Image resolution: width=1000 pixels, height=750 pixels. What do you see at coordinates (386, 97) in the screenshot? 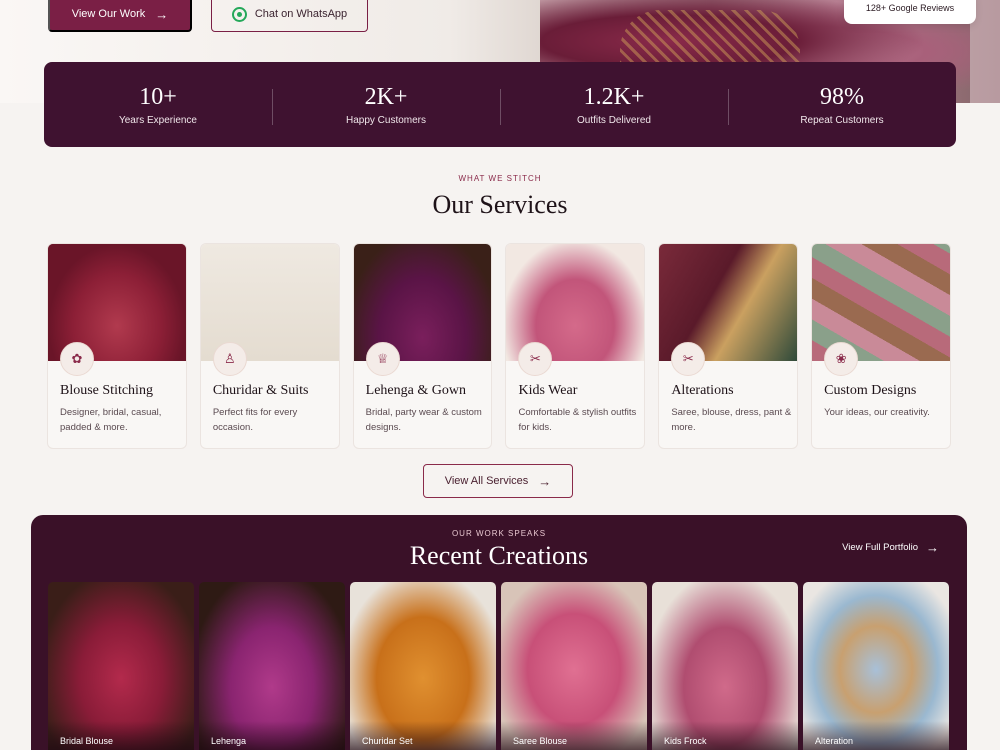
I see `stat-value: 2K+` at bounding box center [386, 97].